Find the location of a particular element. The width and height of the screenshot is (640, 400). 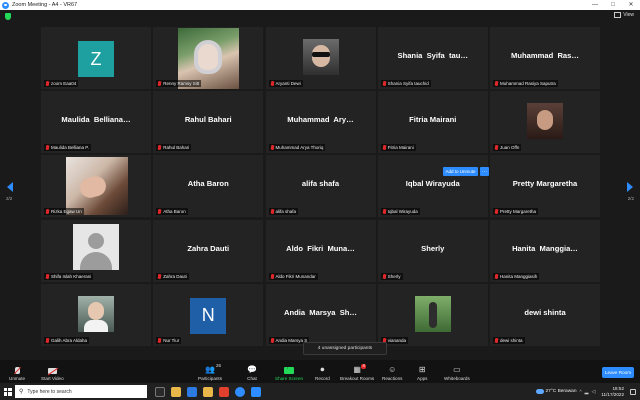

participants-count: 26 is located at coordinates (218, 365).